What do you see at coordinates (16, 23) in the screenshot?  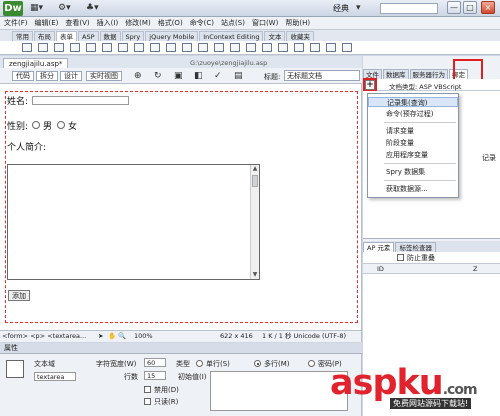 I see `menu-file: 文件(F)` at bounding box center [16, 23].